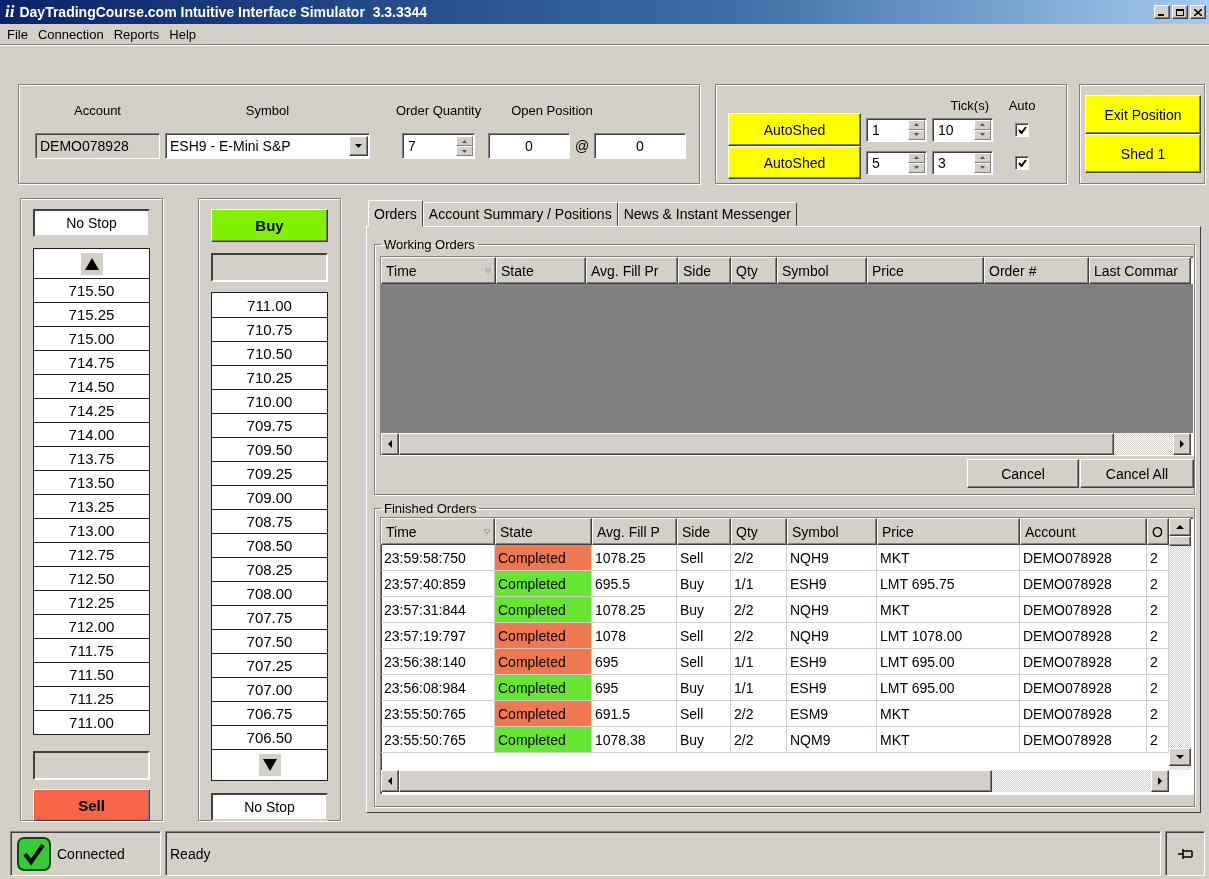  Describe the element at coordinates (269, 617) in the screenshot. I see `price-level: 707.75` at that location.